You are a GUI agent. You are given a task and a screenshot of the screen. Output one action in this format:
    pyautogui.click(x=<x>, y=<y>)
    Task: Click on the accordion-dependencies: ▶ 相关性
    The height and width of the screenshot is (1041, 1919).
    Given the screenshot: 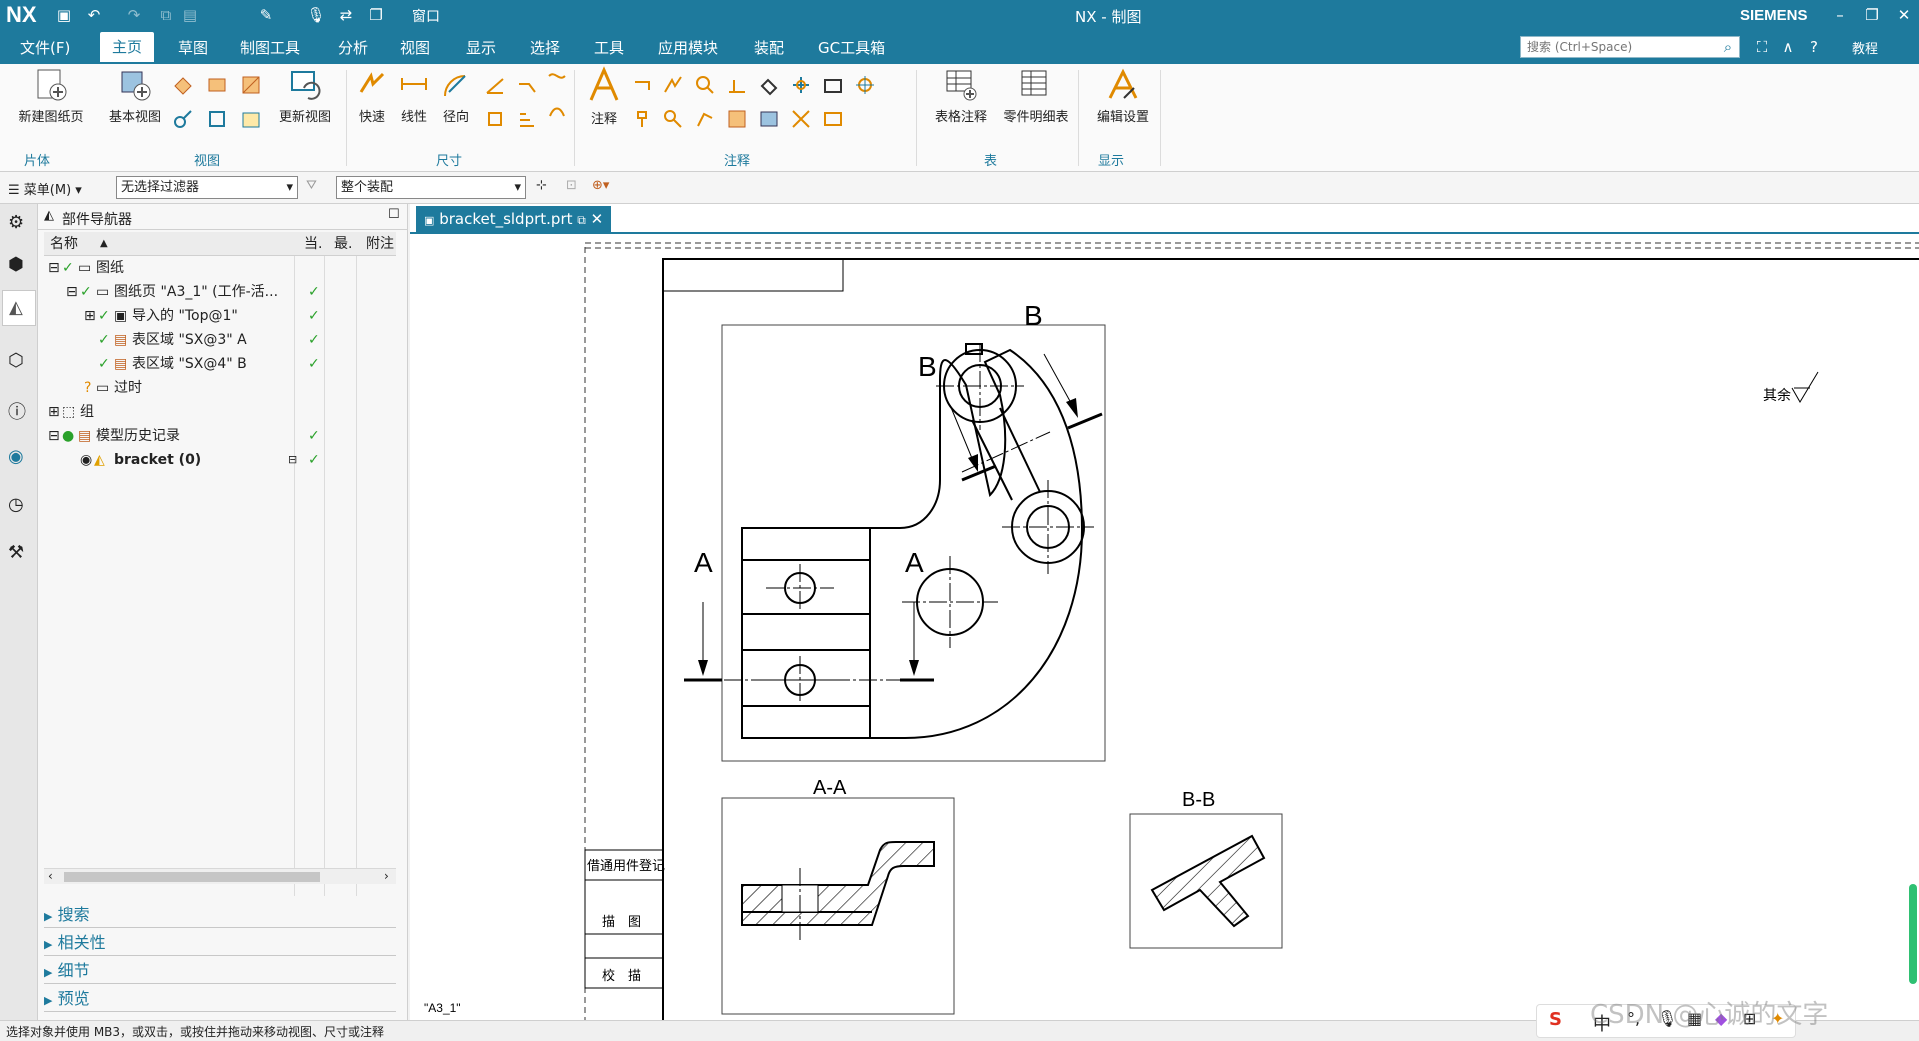 What is the action you would take?
    pyautogui.click(x=220, y=943)
    